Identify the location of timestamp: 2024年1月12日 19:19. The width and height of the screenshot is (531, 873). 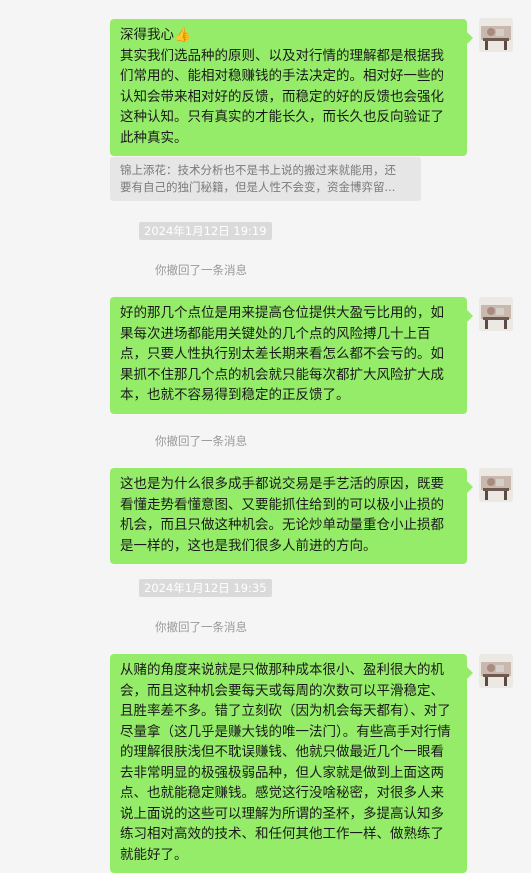
(205, 231).